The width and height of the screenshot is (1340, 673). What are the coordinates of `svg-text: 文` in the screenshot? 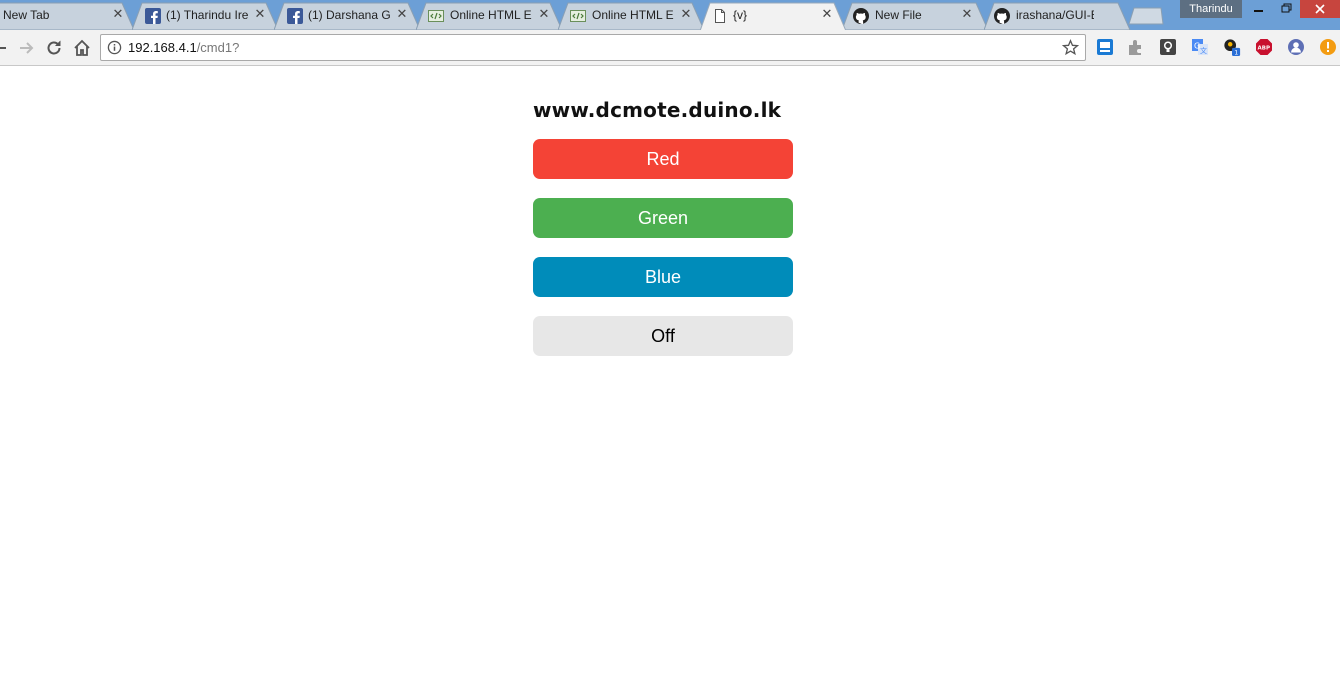 It's located at (1203, 50).